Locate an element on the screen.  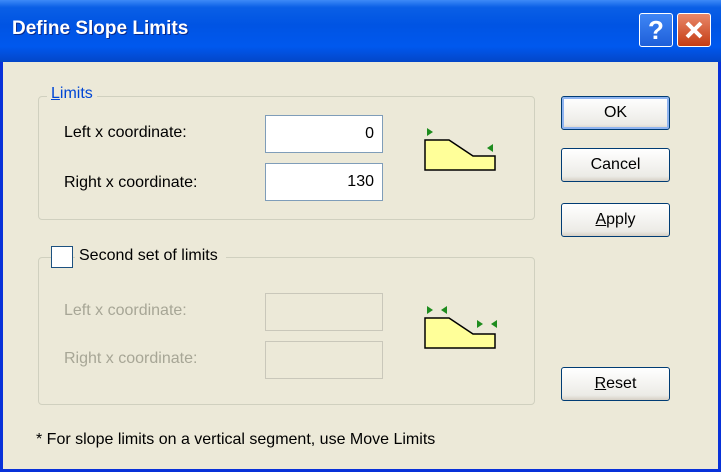
second-left-x-input is located at coordinates (324, 312).